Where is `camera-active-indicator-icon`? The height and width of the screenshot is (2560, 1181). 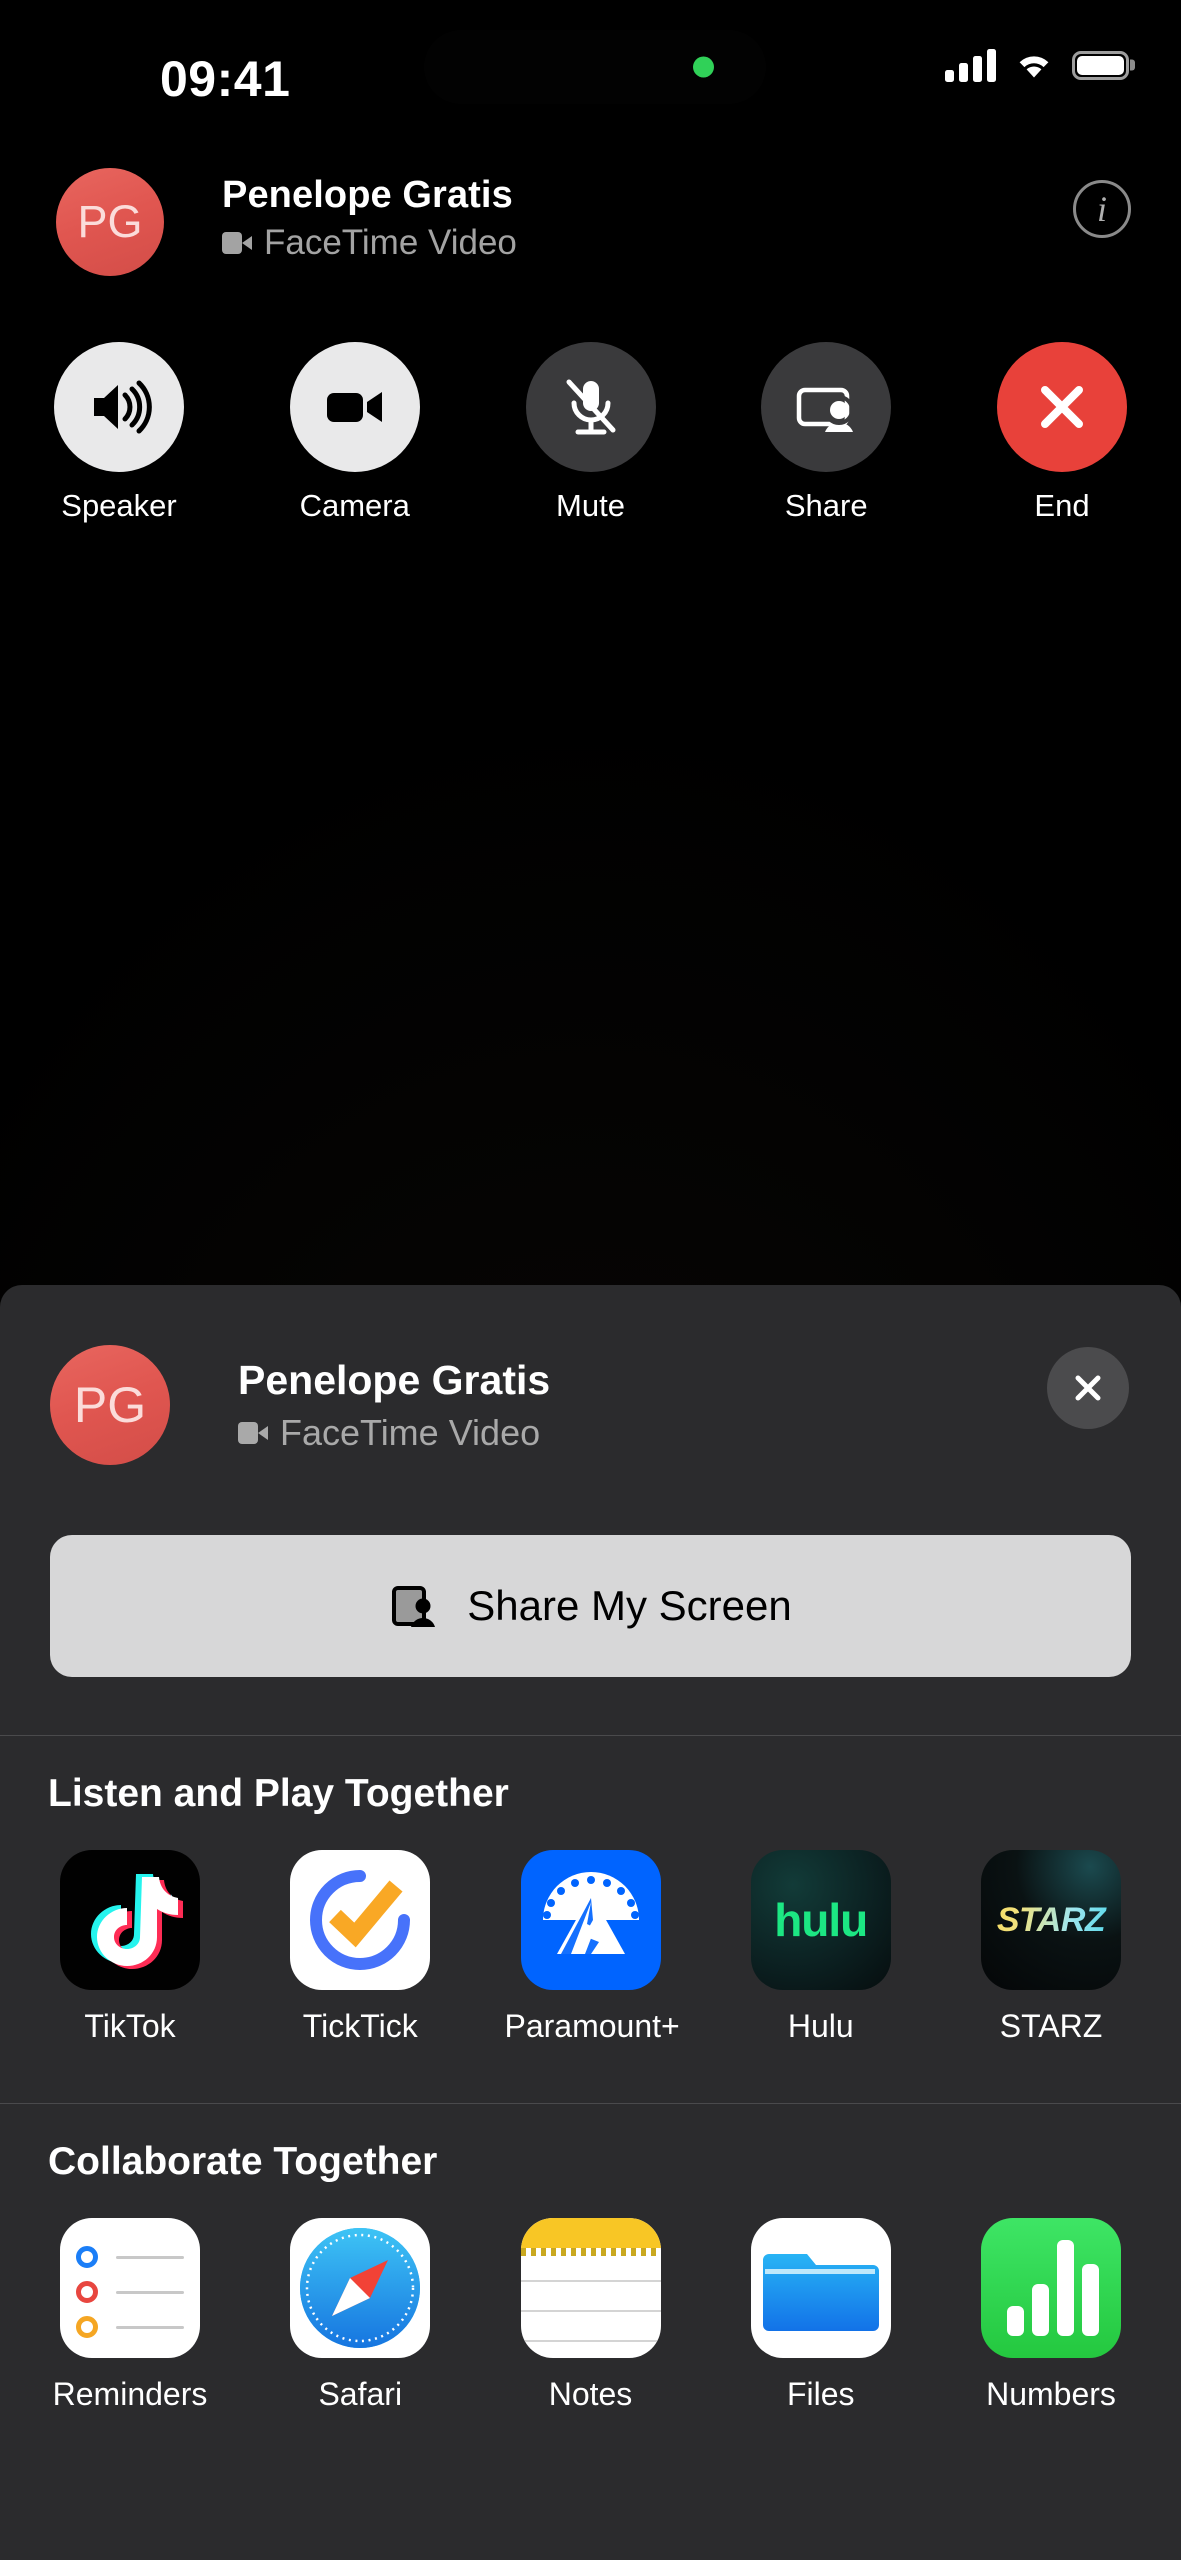
camera-active-indicator-icon is located at coordinates (703, 67).